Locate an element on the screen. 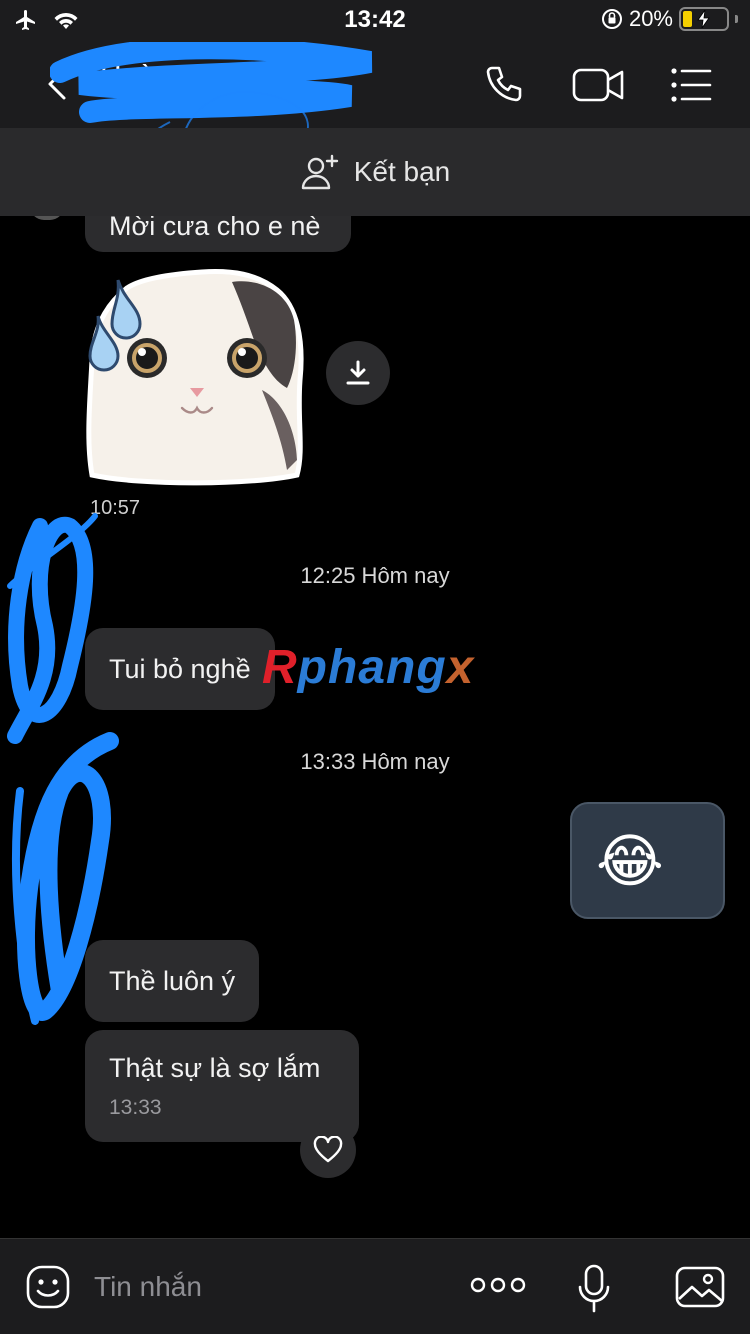  date-separator: 13:33 Hôm nay is located at coordinates (375, 761).